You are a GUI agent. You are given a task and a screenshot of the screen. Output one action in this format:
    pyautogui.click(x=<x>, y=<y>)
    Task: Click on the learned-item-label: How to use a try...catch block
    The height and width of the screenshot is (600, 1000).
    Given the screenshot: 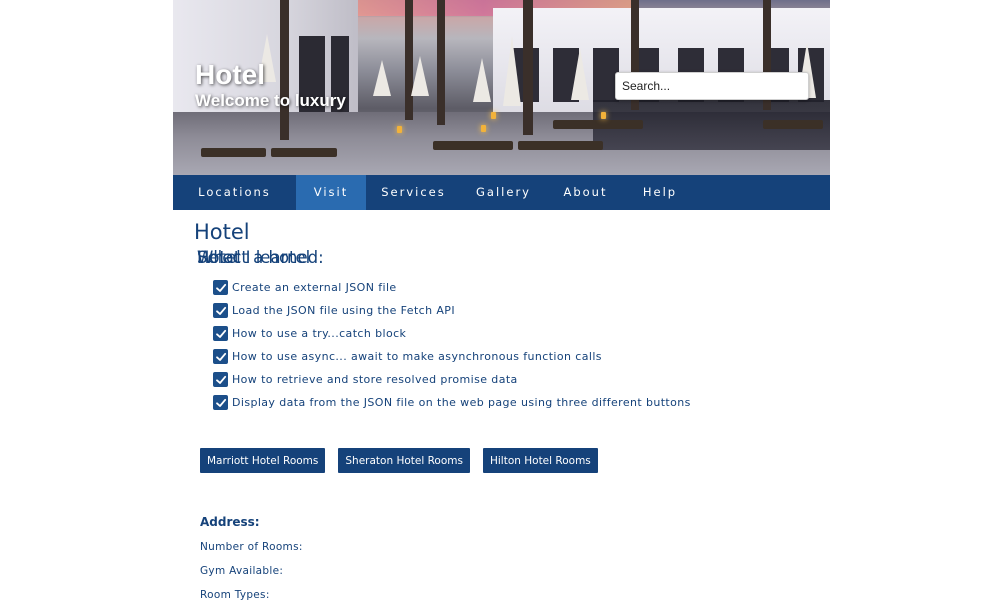 What is the action you would take?
    pyautogui.click(x=319, y=333)
    